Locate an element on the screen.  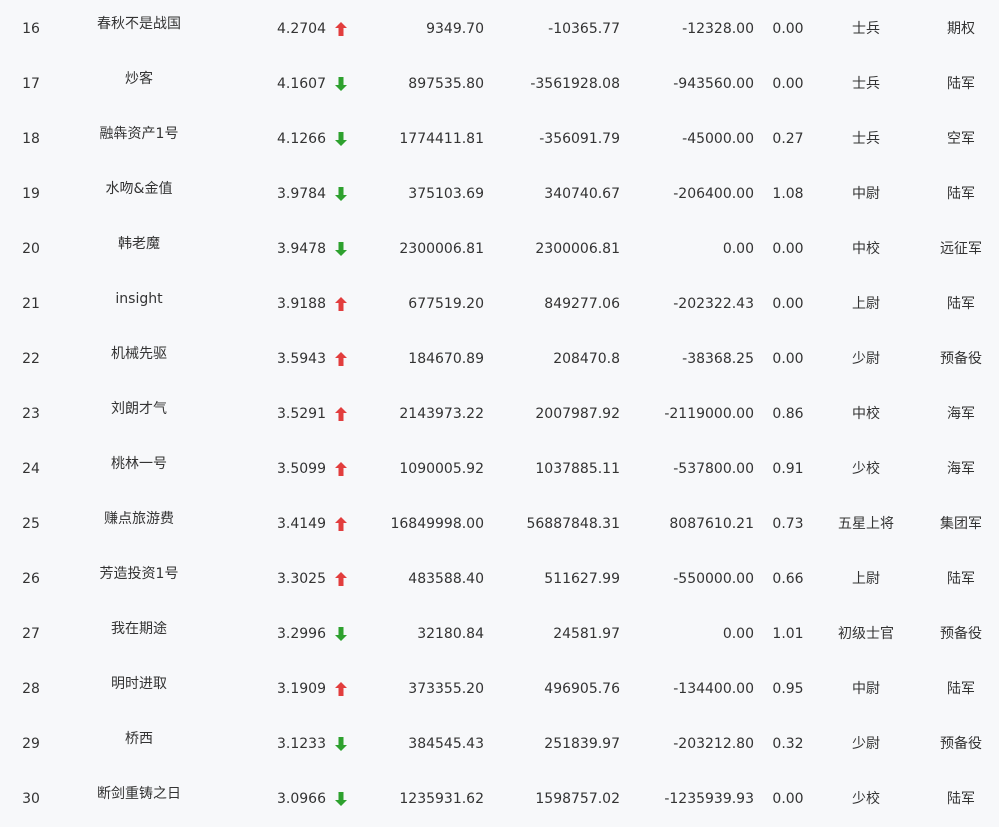
value3-cell: -943560.00 is located at coordinates (713, 84).